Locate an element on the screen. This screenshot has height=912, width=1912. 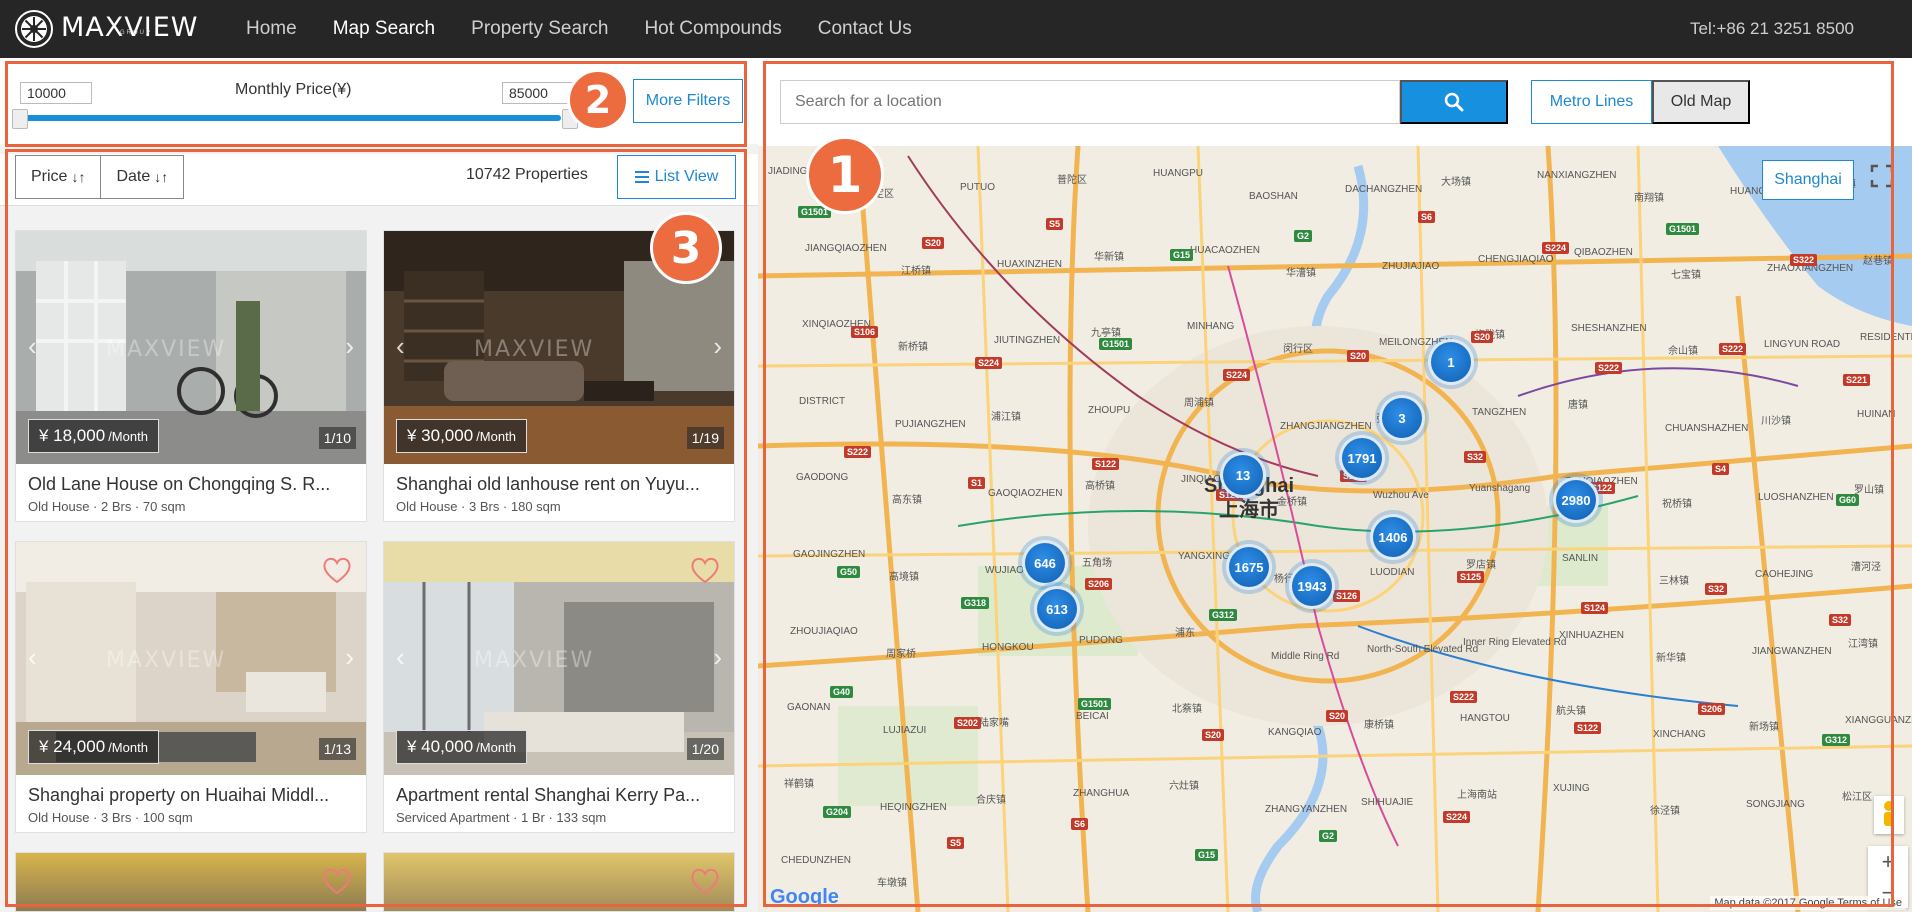
maxview-logo-icon is located at coordinates (34, 29).